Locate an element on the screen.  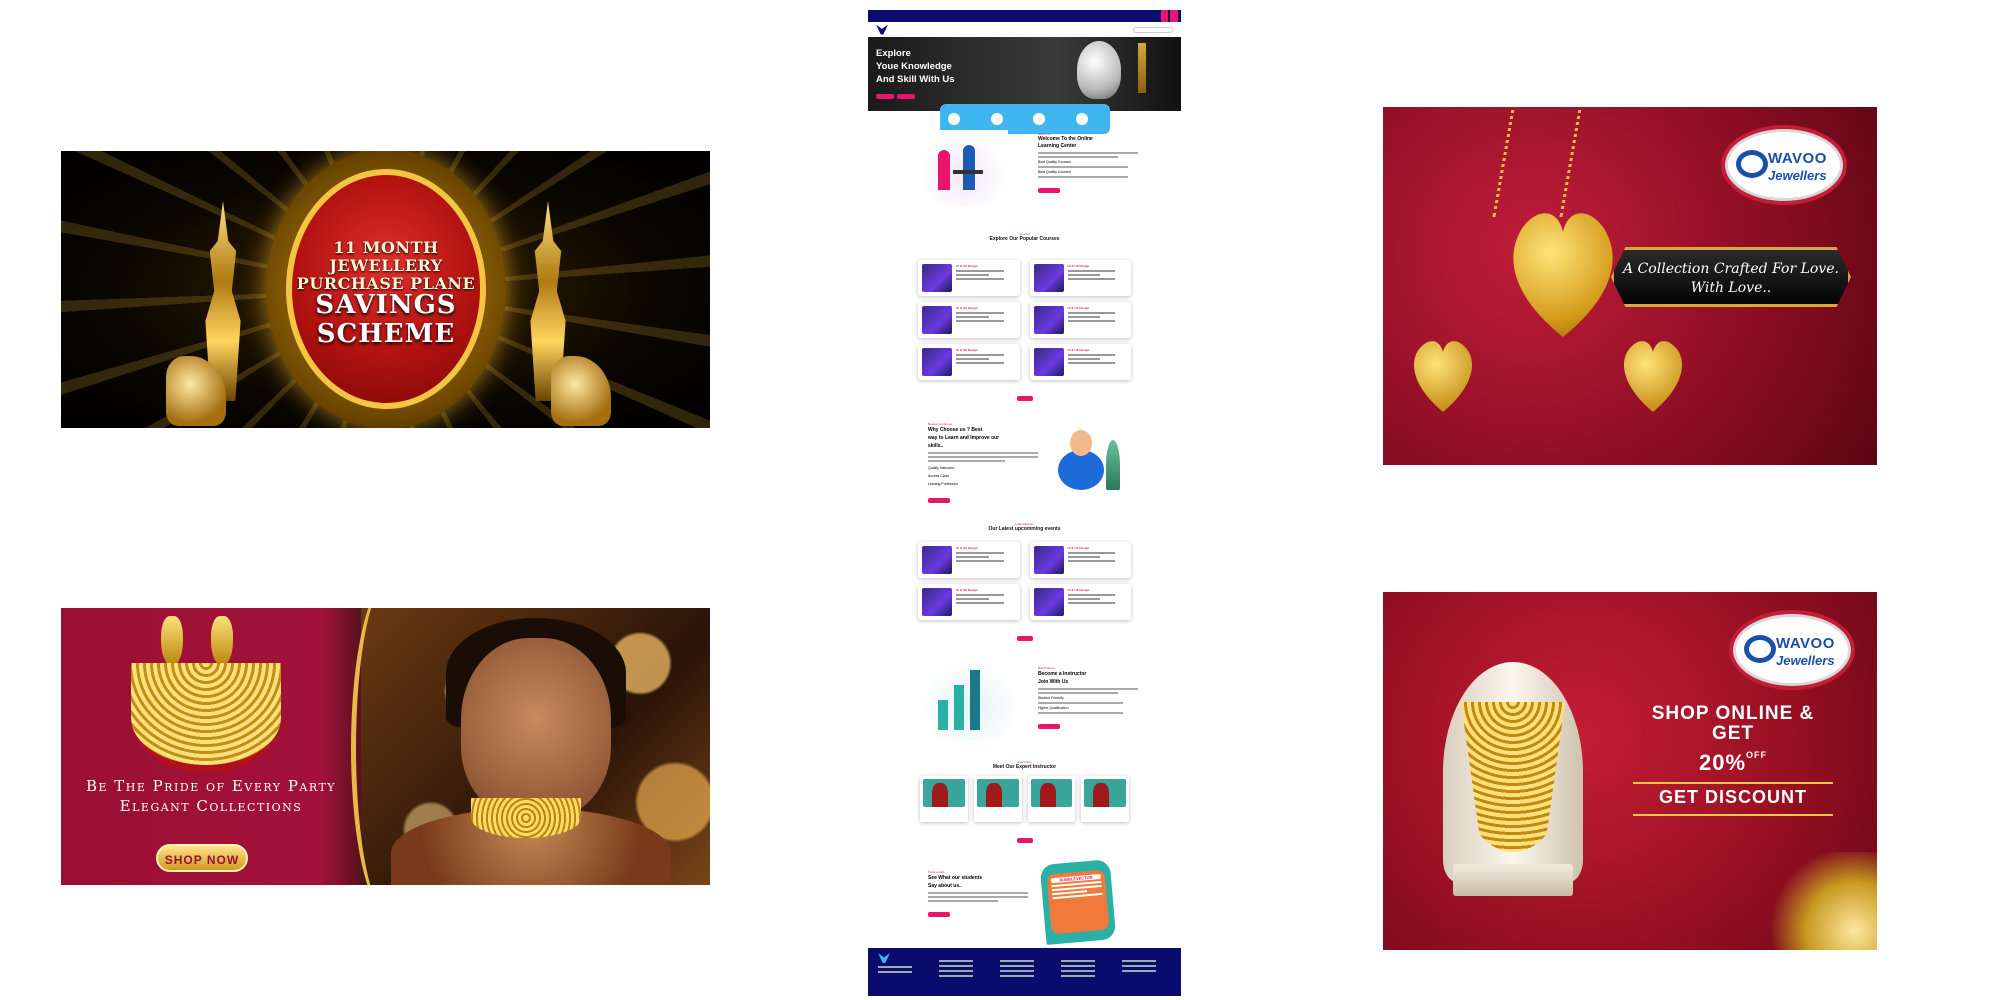
experts-section: Instructors Meet Our Expert Instructor is located at coordinates (1024, 804).